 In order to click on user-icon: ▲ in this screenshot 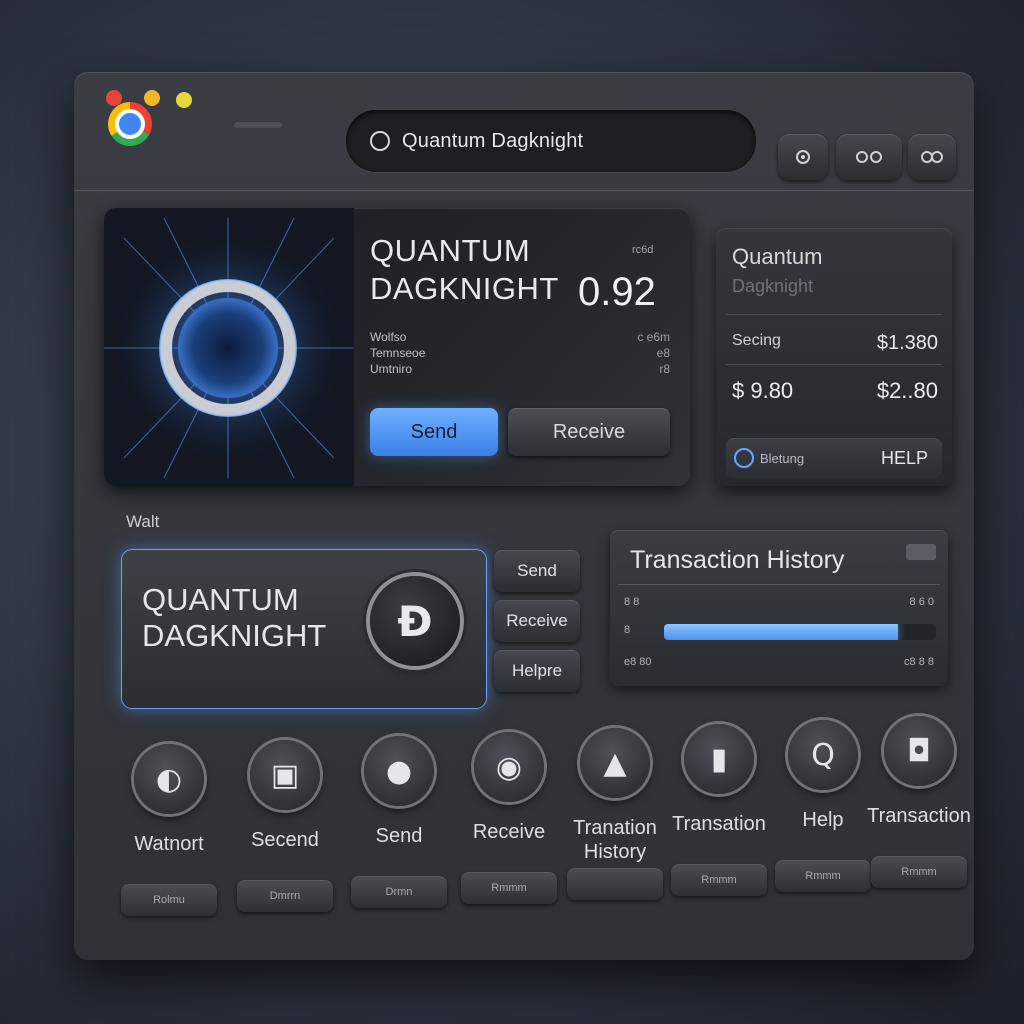, I will do `click(615, 763)`.